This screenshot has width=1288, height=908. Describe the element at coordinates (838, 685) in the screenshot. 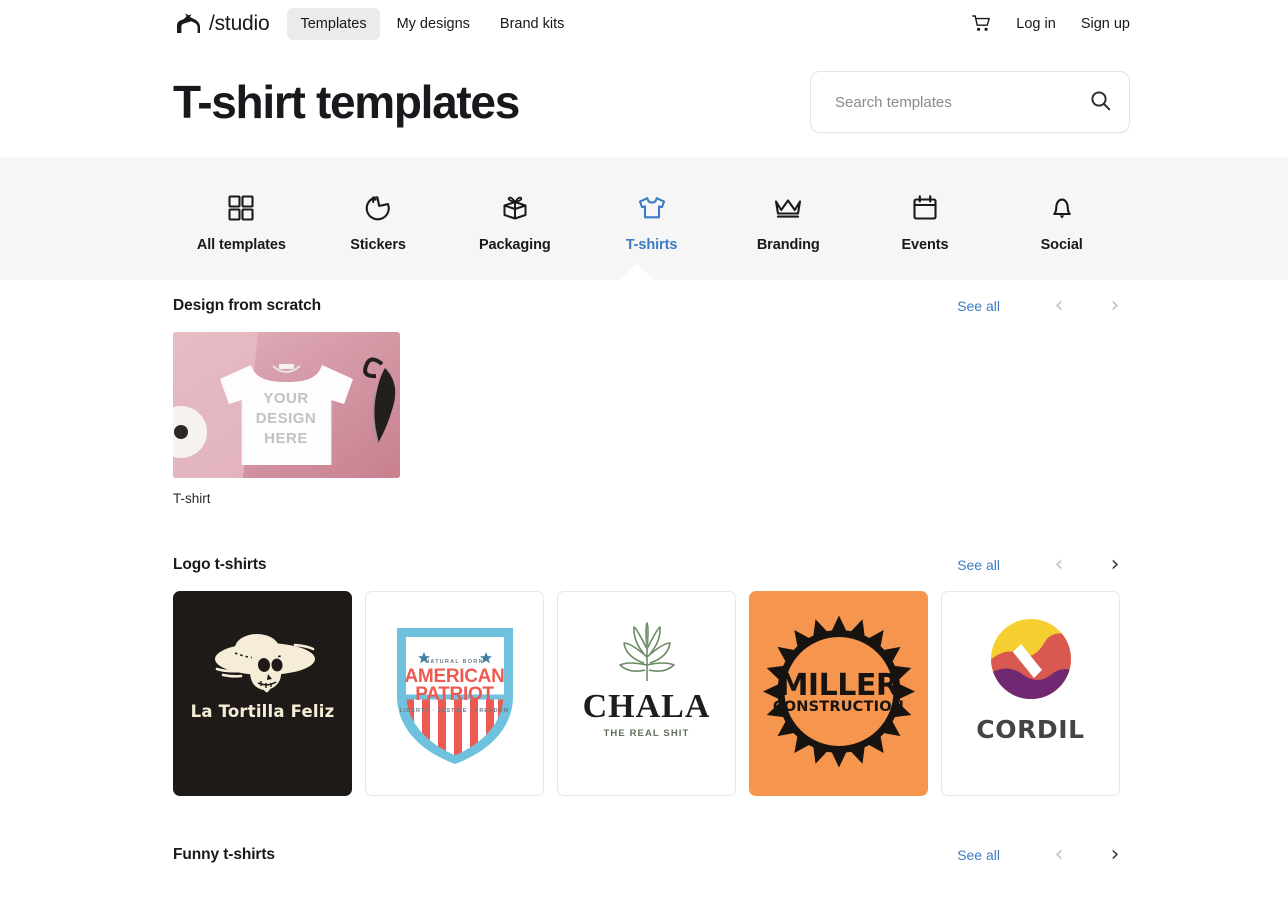

I see `card-title: MILLER` at that location.